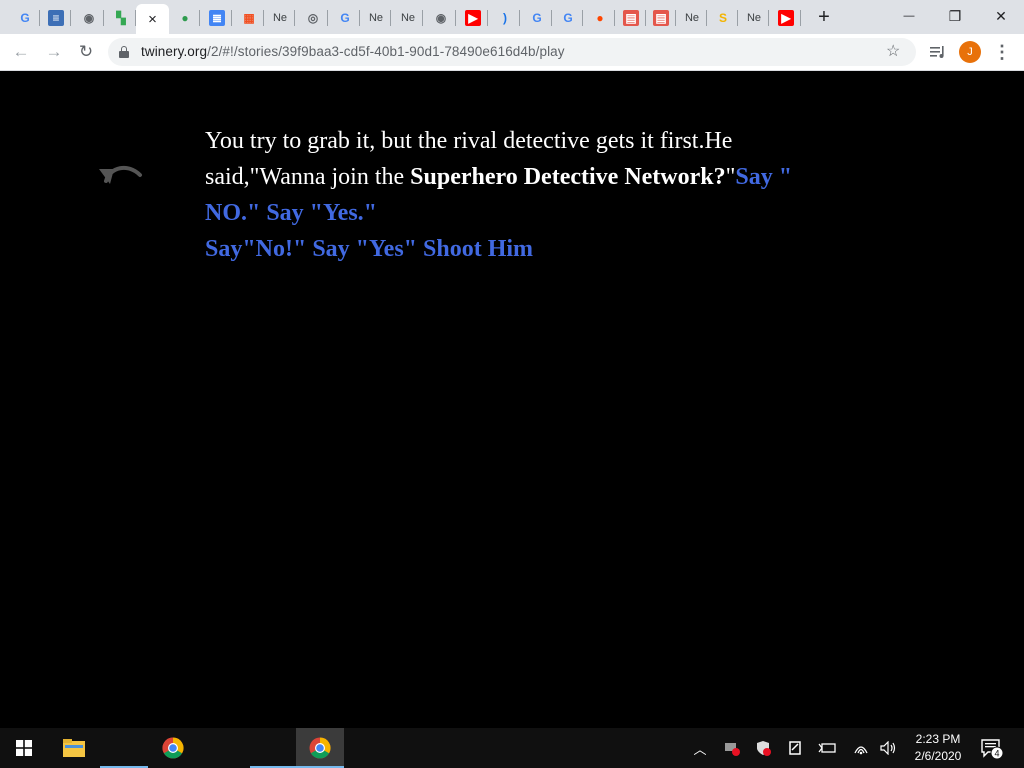  I want to click on back-button: ←, so click(21, 52).